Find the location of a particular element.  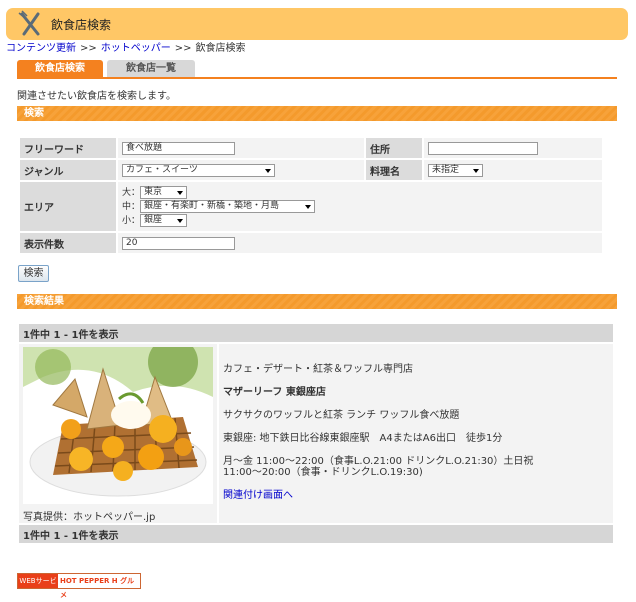

cuisine-select-value: 未指定 is located at coordinates (446, 169).